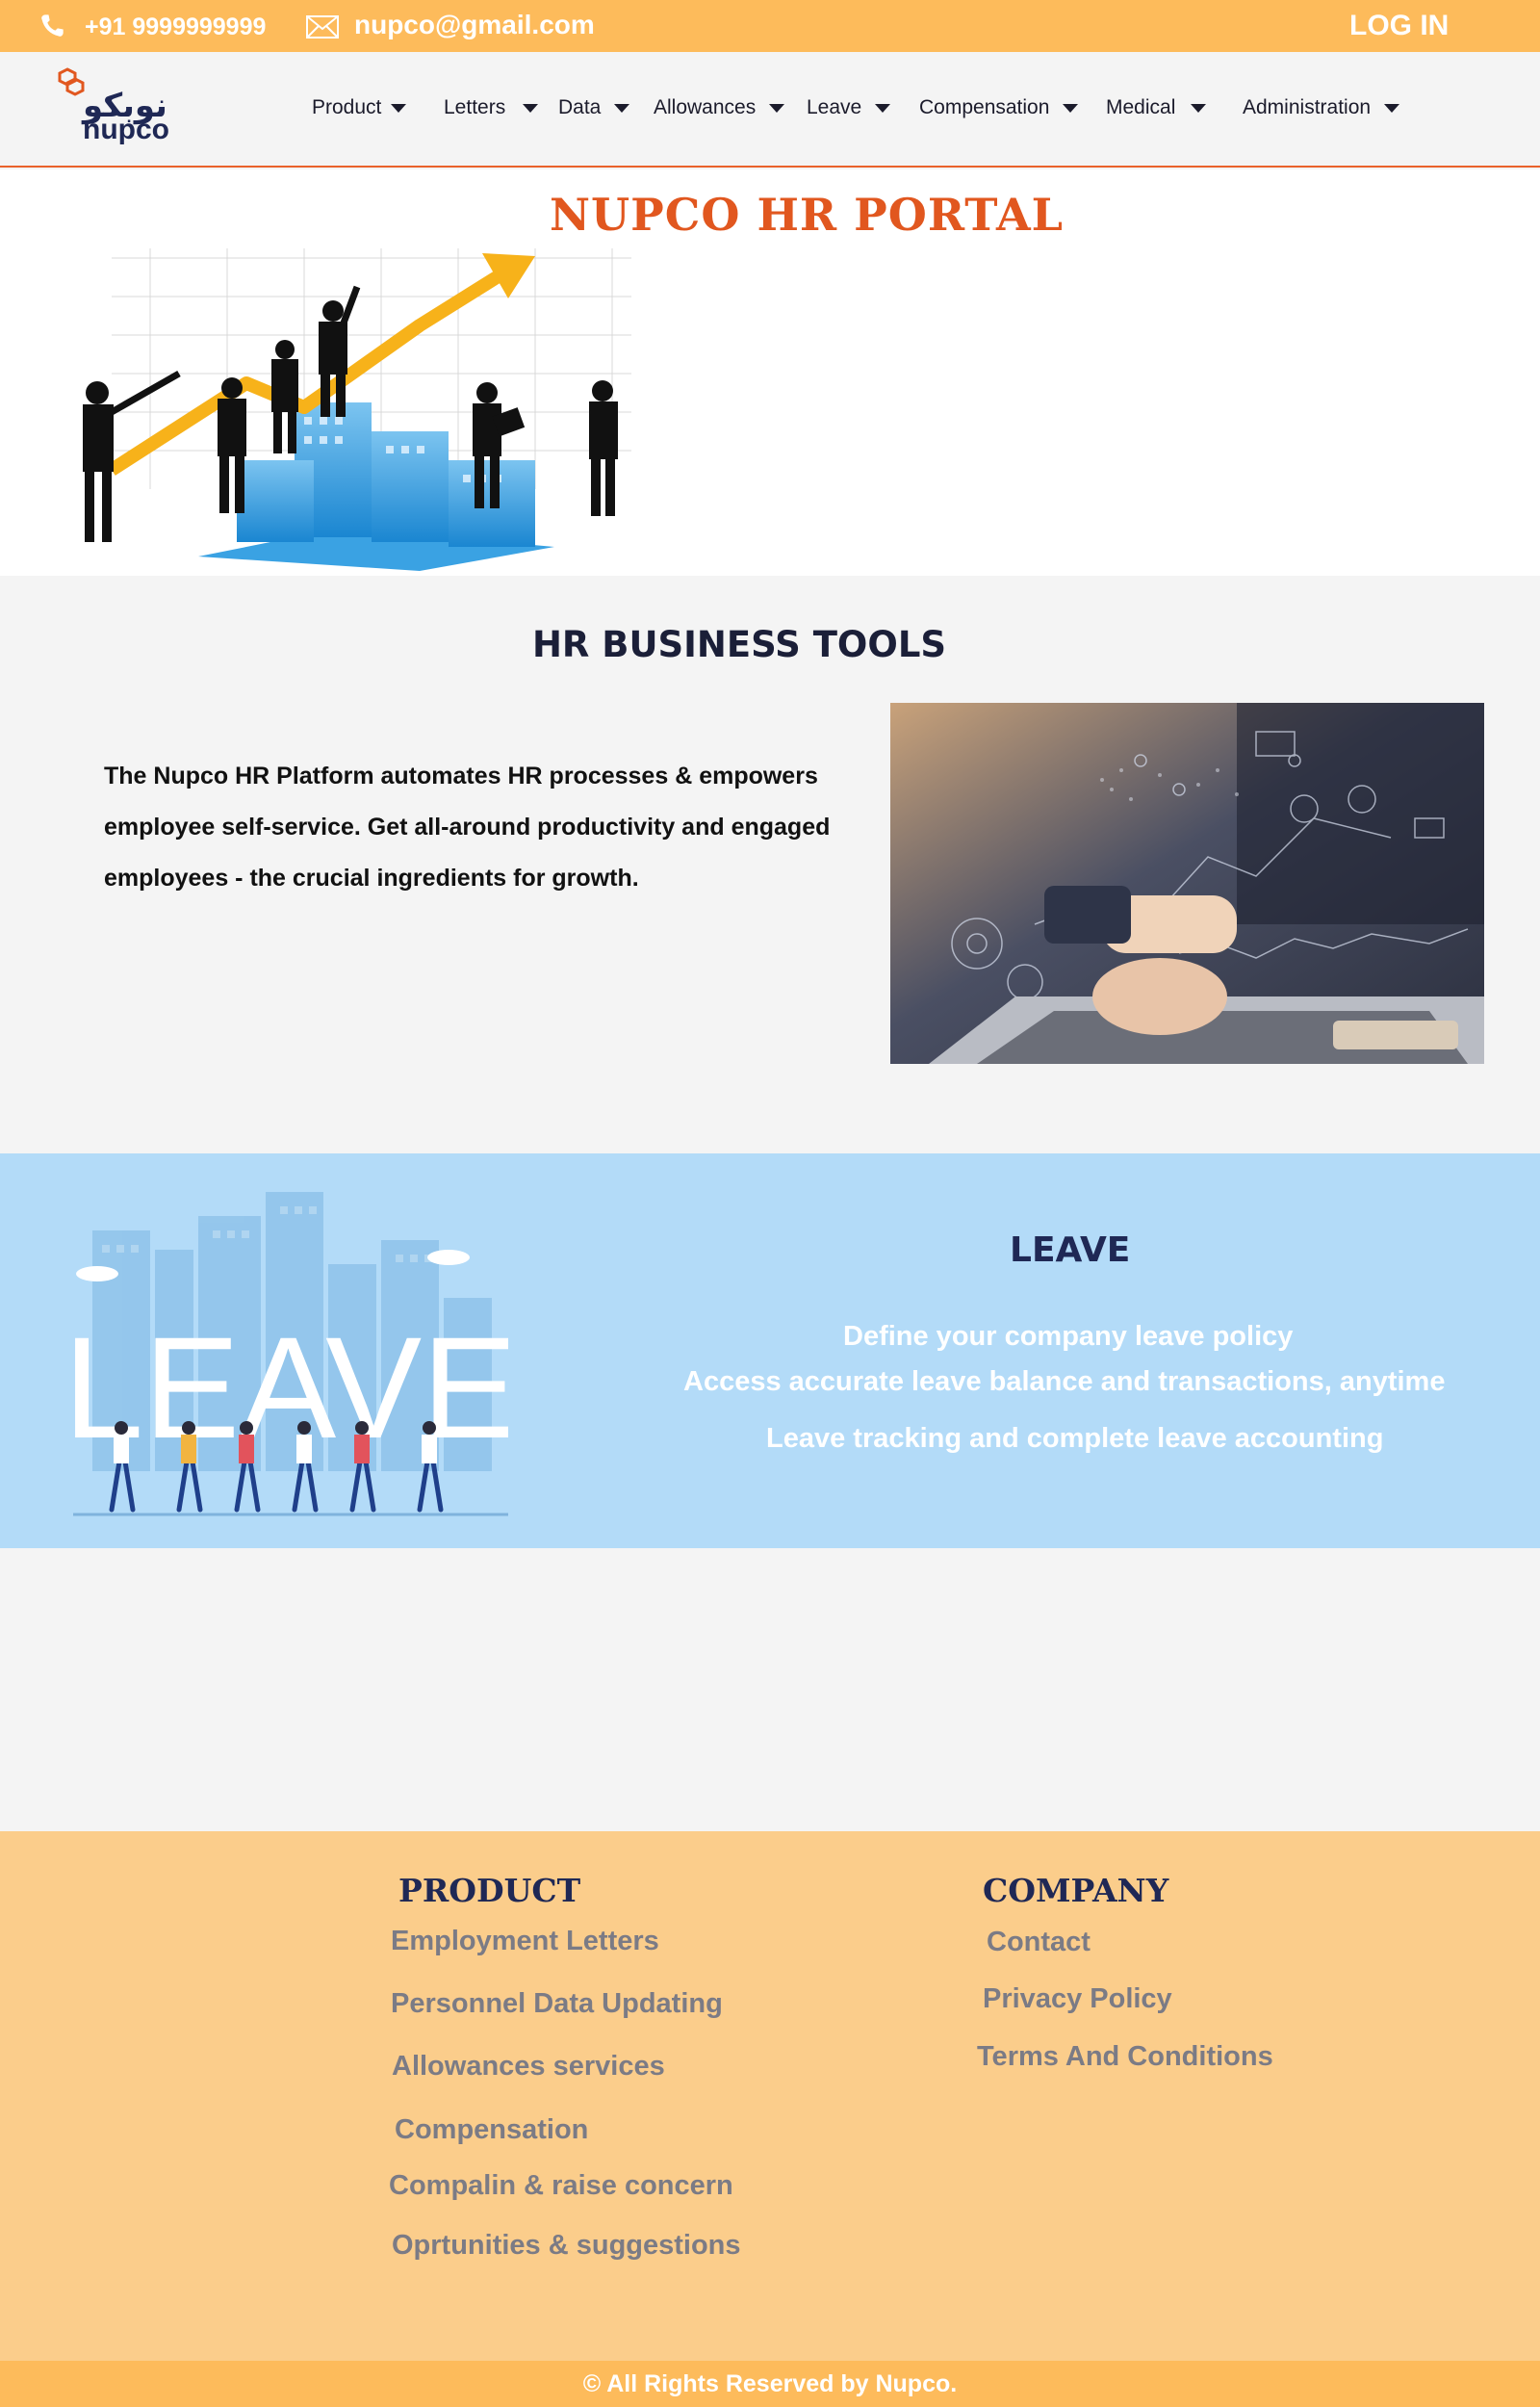 The width and height of the screenshot is (1540, 2407). I want to click on nav-label: Product, so click(347, 107).